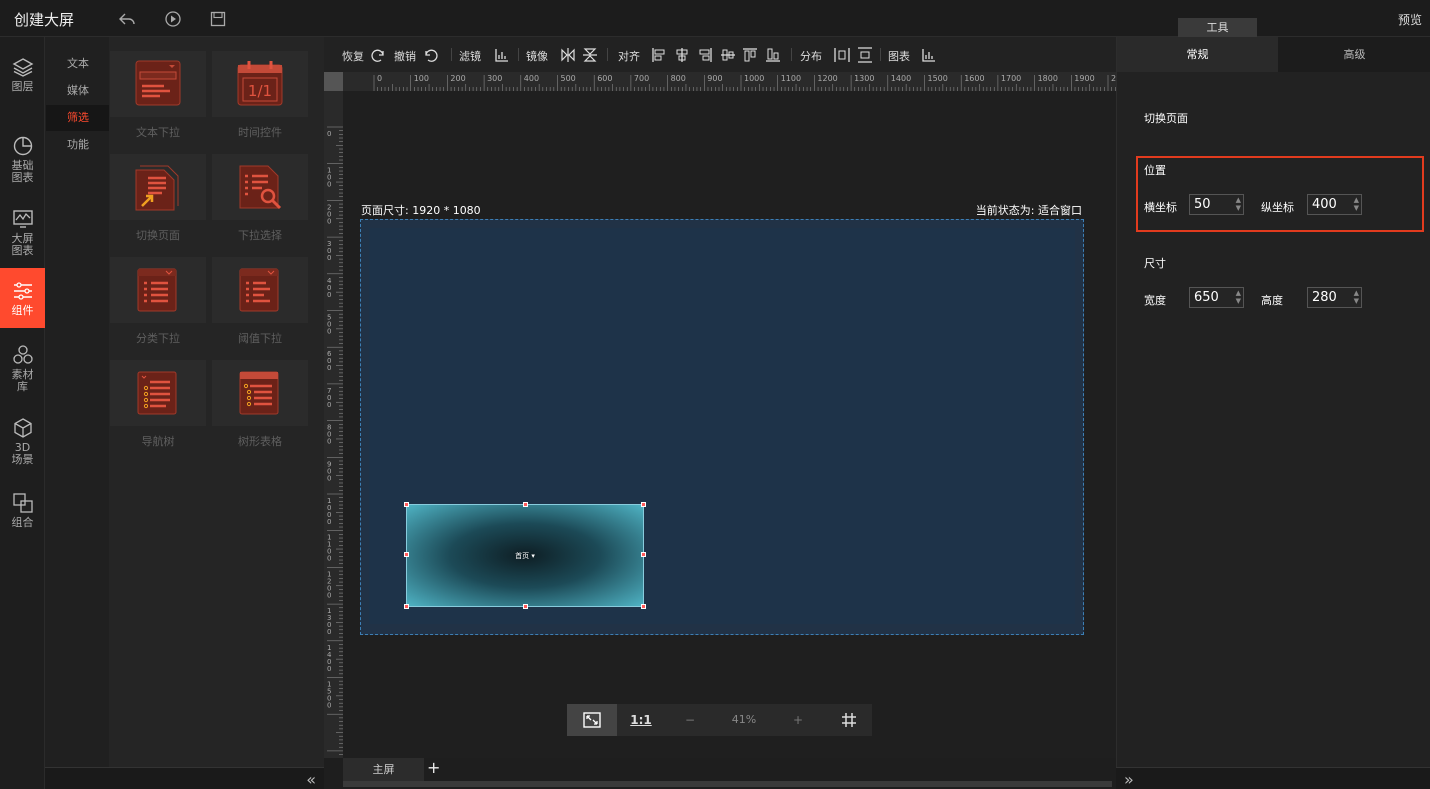 The image size is (1430, 789). Describe the element at coordinates (22, 354) in the screenshot. I see `hexagons-icon` at that location.